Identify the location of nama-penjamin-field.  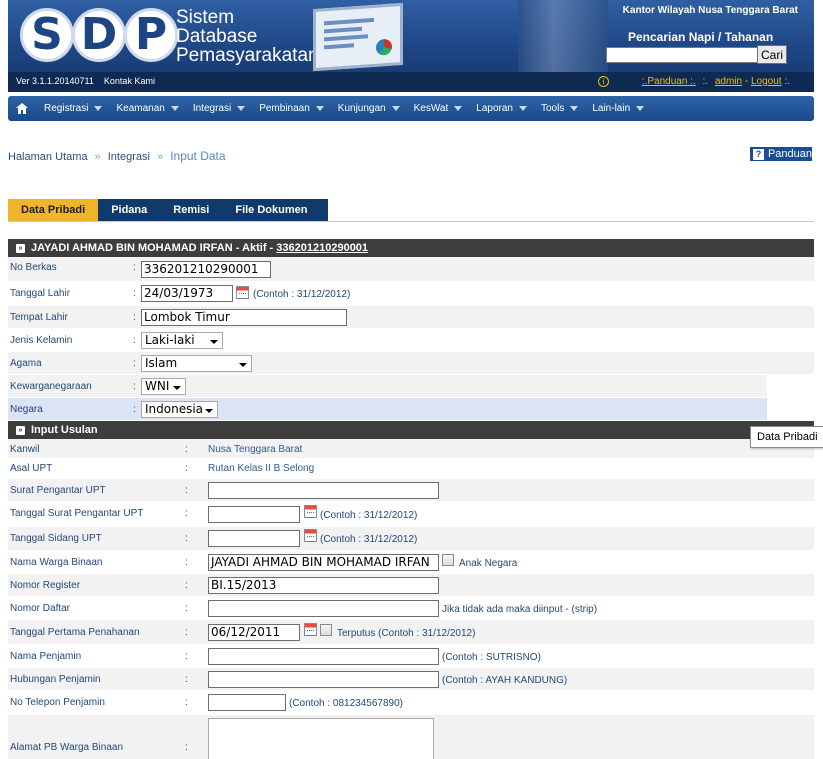
(323, 656).